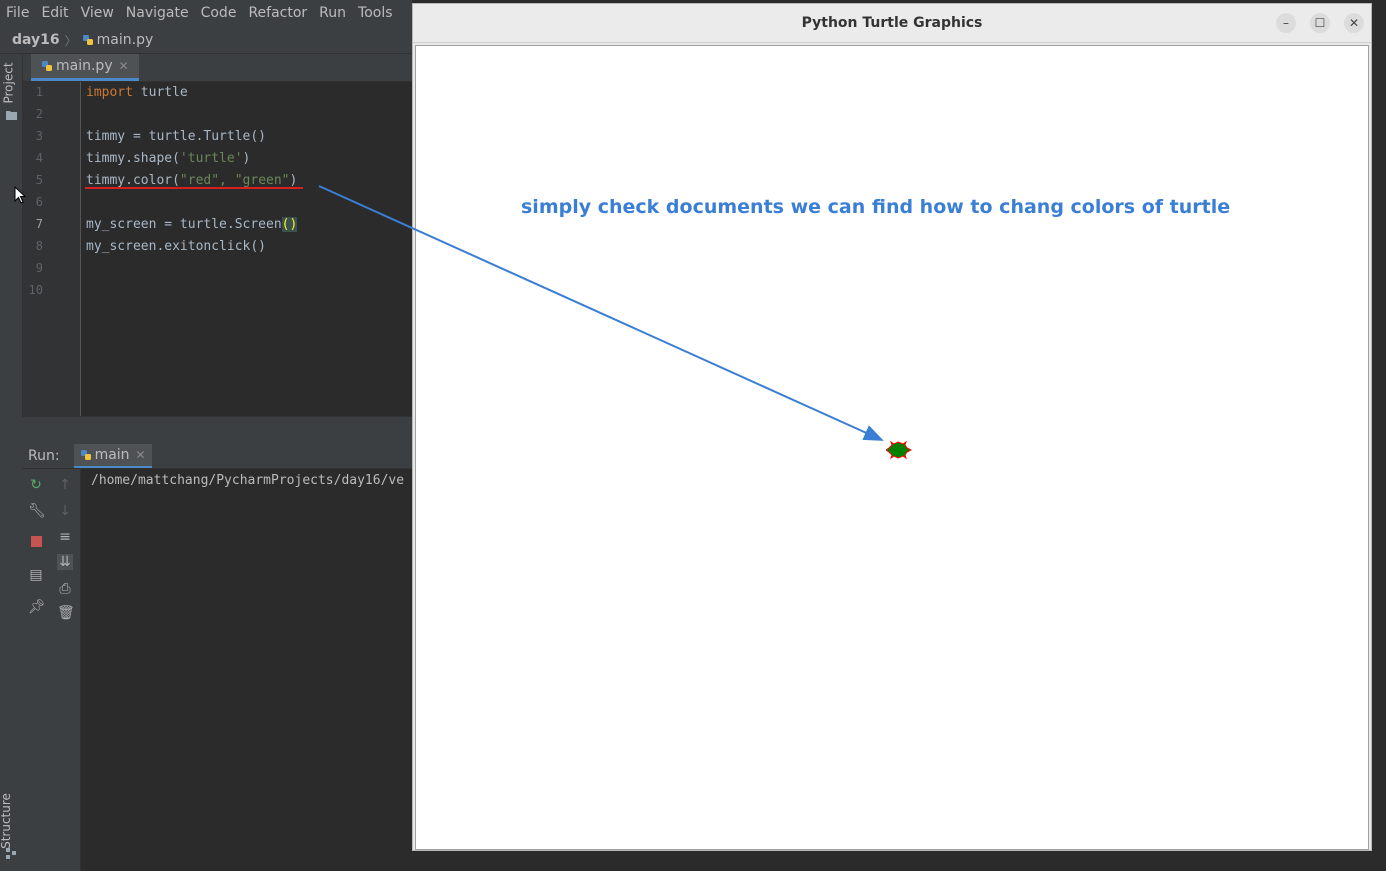  Describe the element at coordinates (36, 485) in the screenshot. I see `rerun-icon: ↻` at that location.